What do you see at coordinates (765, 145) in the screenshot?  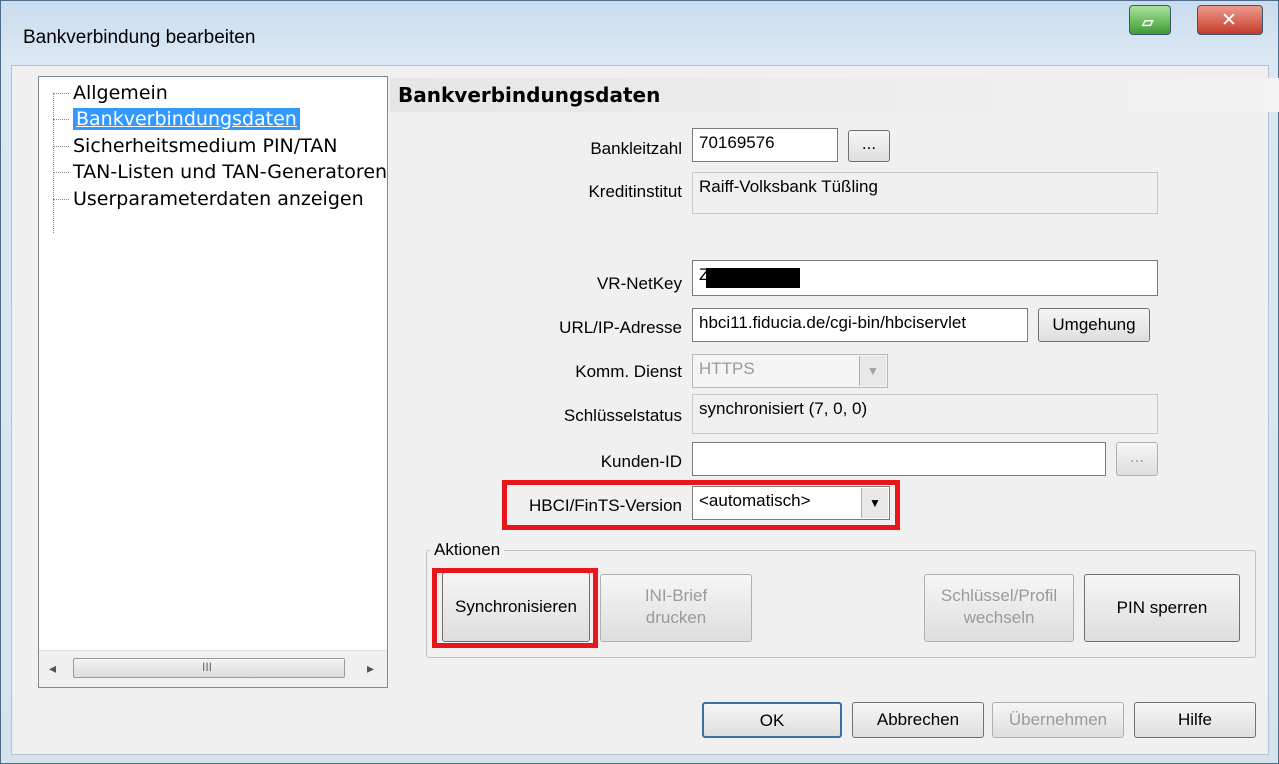 I see `bankleitzahl-input: 70169576` at bounding box center [765, 145].